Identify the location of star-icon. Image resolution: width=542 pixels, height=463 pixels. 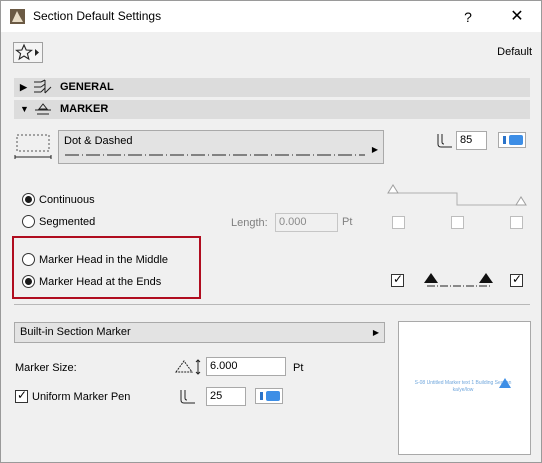
(27, 52).